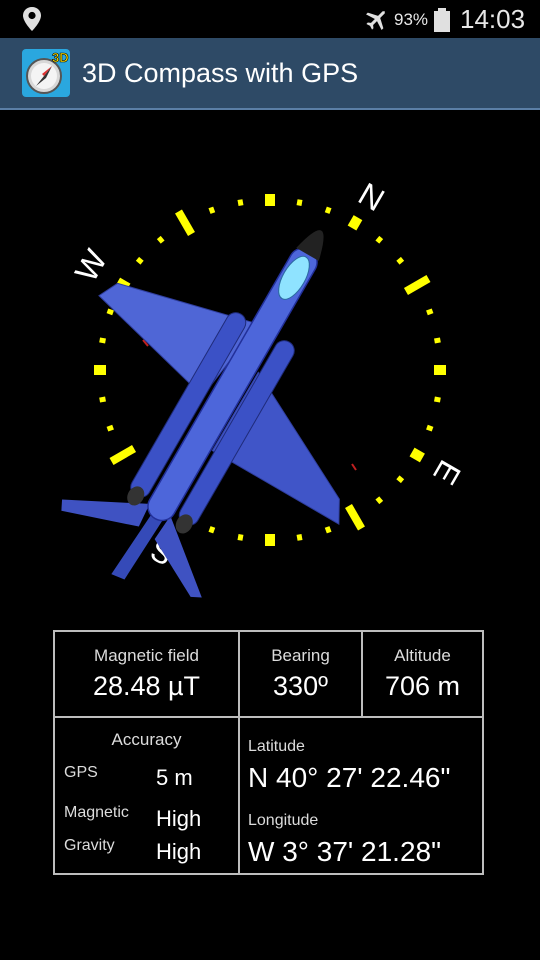 The image size is (540, 960). What do you see at coordinates (349, 777) in the screenshot?
I see `latitude-value: N 40° 27' 22.46"` at bounding box center [349, 777].